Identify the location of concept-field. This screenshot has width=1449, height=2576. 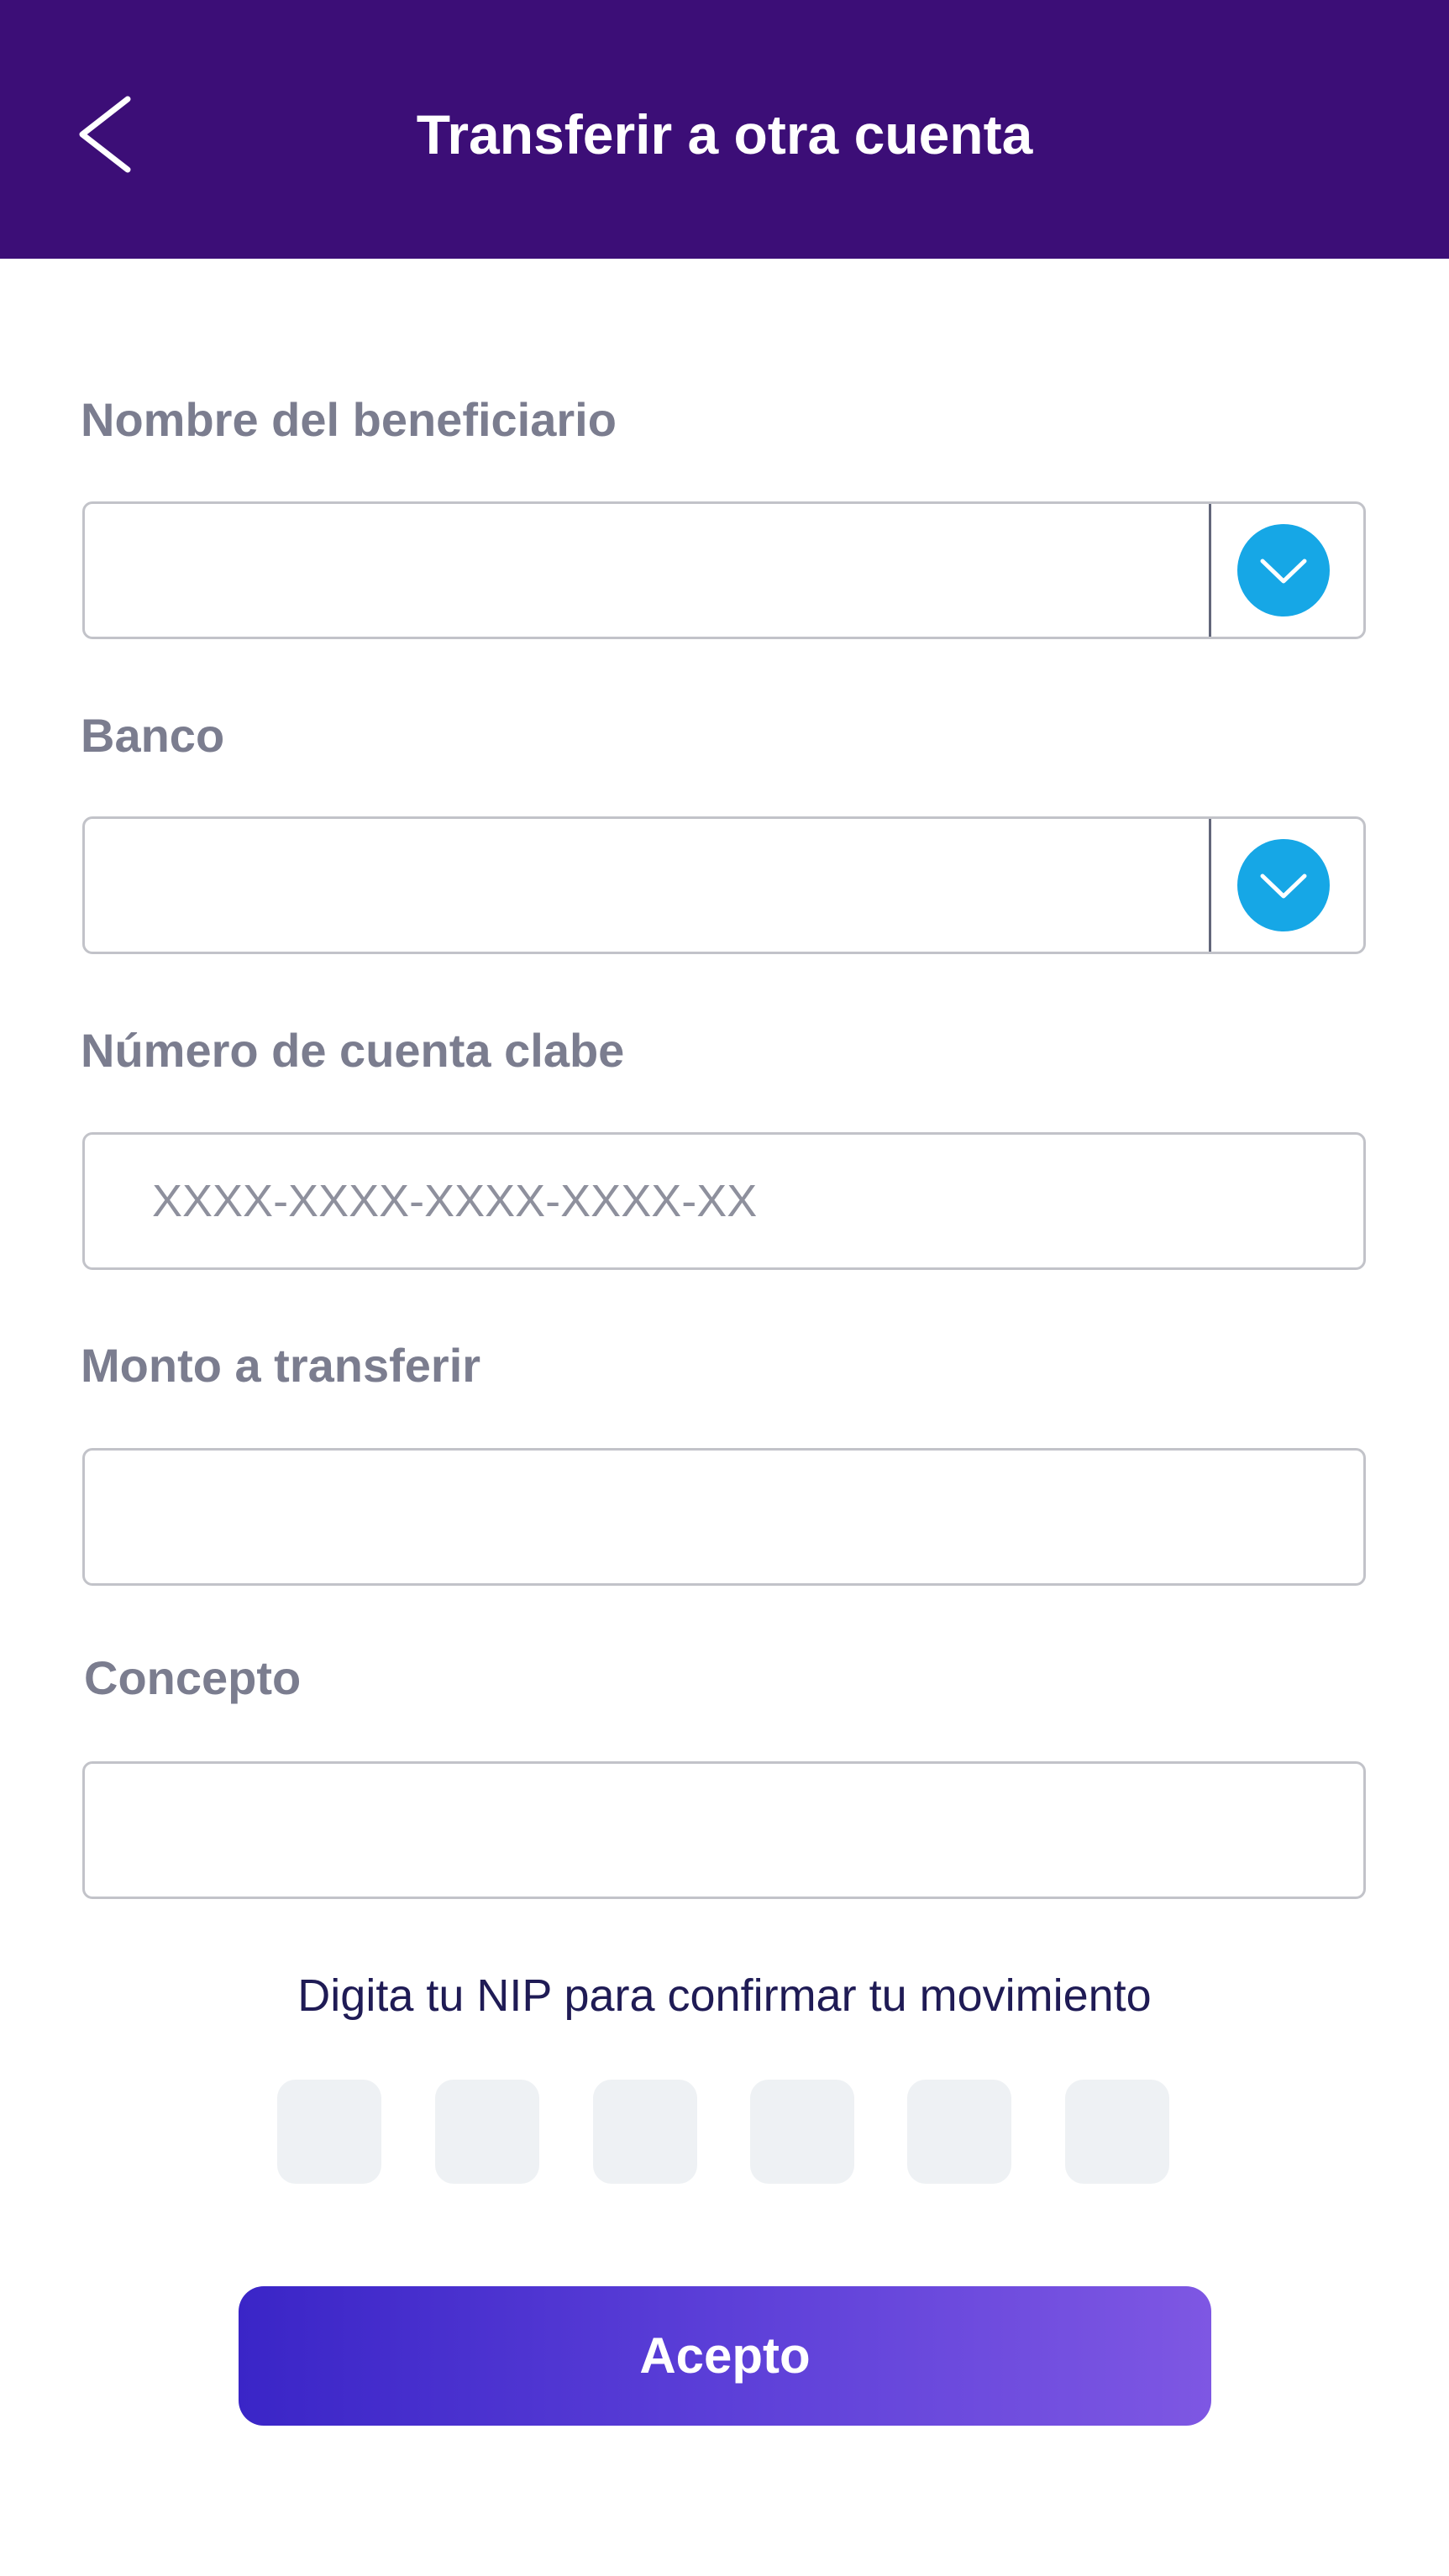
(724, 1830).